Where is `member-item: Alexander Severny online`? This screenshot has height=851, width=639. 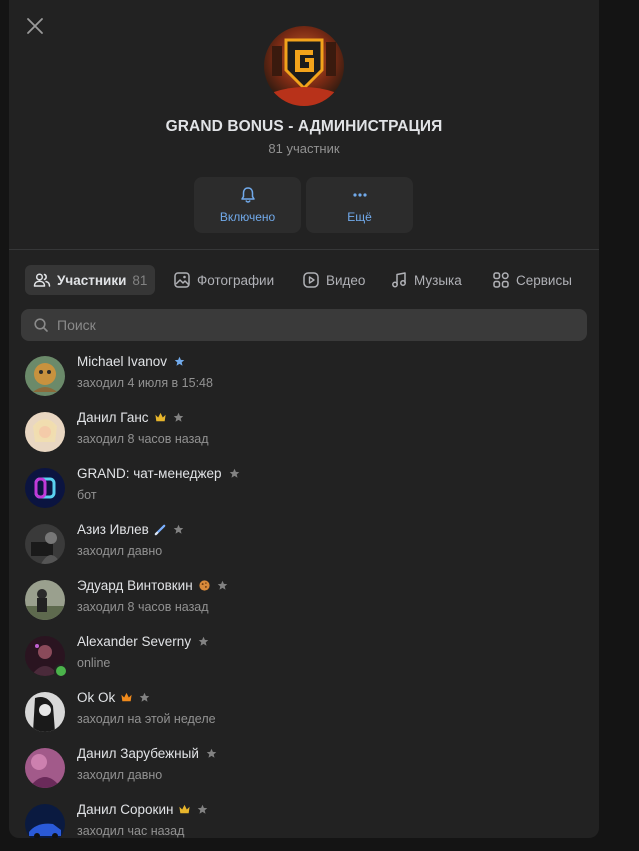 member-item: Alexander Severny online is located at coordinates (305, 658).